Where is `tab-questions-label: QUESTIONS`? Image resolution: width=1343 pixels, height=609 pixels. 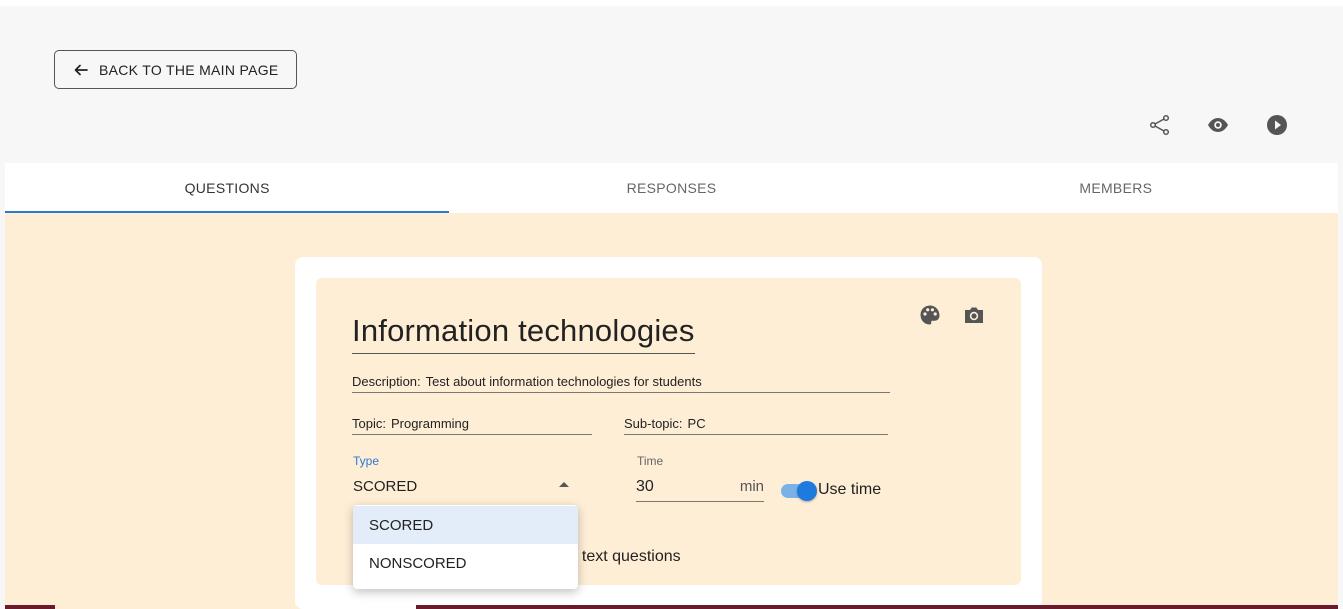
tab-questions-label: QUESTIONS is located at coordinates (227, 188).